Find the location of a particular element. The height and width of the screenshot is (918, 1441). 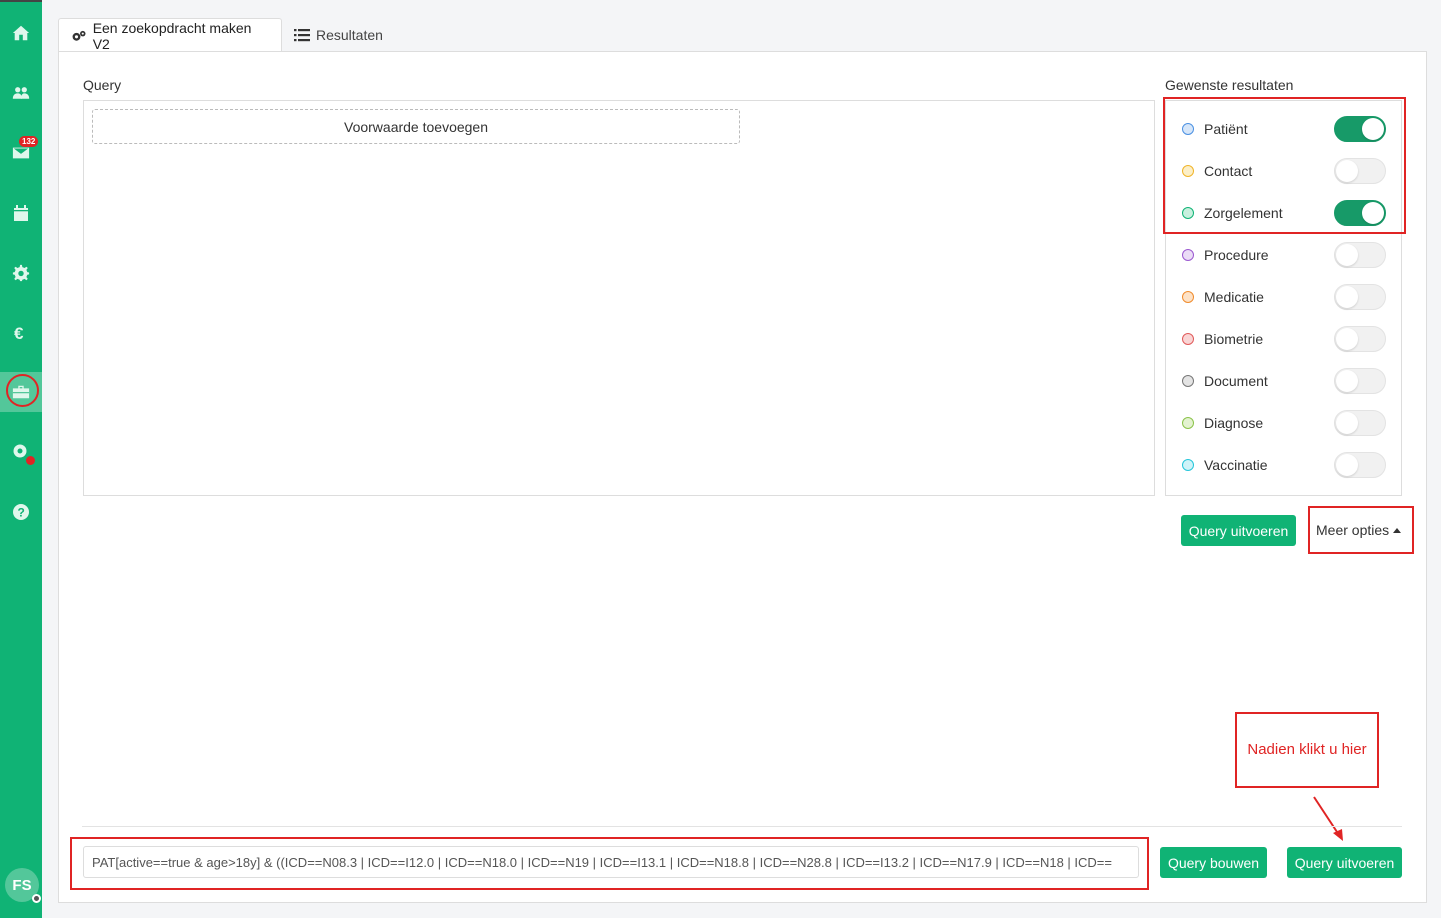

result-row-medicatie: Medicatie is located at coordinates (1284, 297).